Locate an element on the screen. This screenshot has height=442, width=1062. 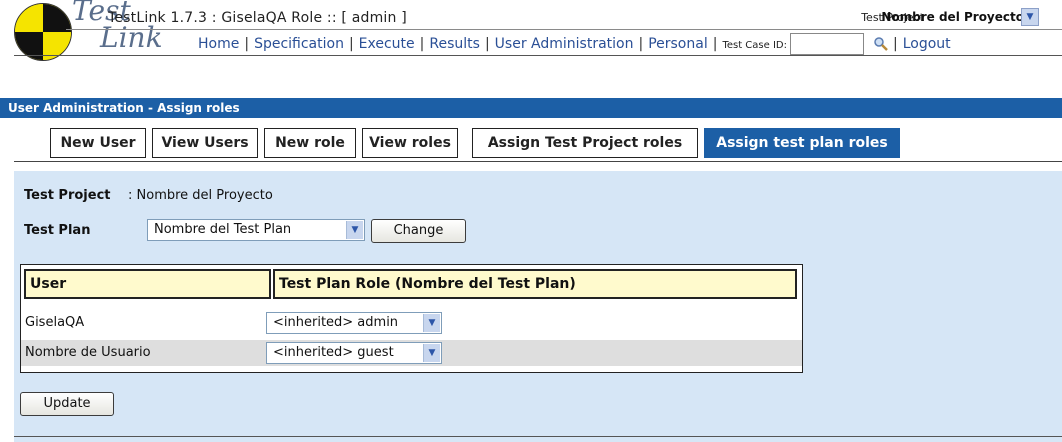
header-divider is located at coordinates (564, 29).